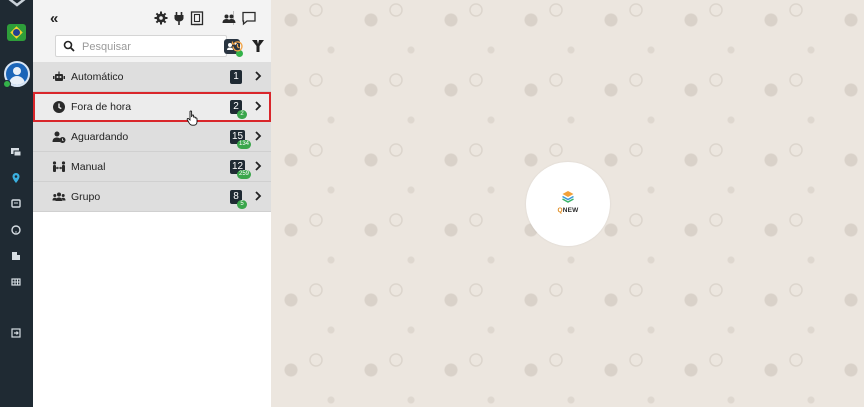 The image size is (864, 407). I want to click on logo-icon, so click(568, 197).